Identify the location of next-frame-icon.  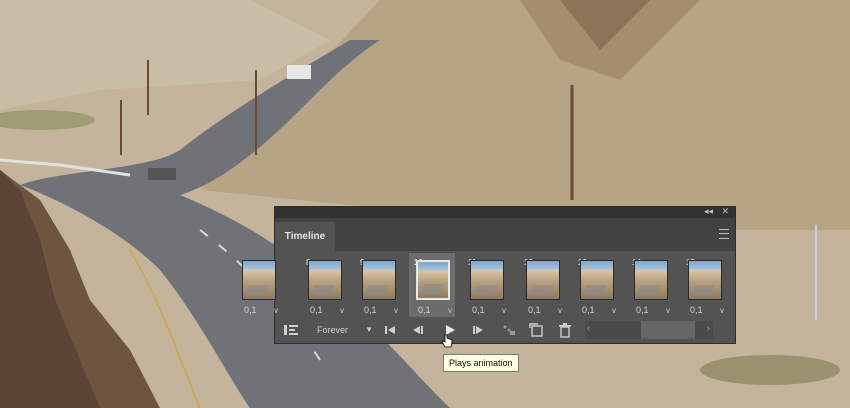
(478, 330).